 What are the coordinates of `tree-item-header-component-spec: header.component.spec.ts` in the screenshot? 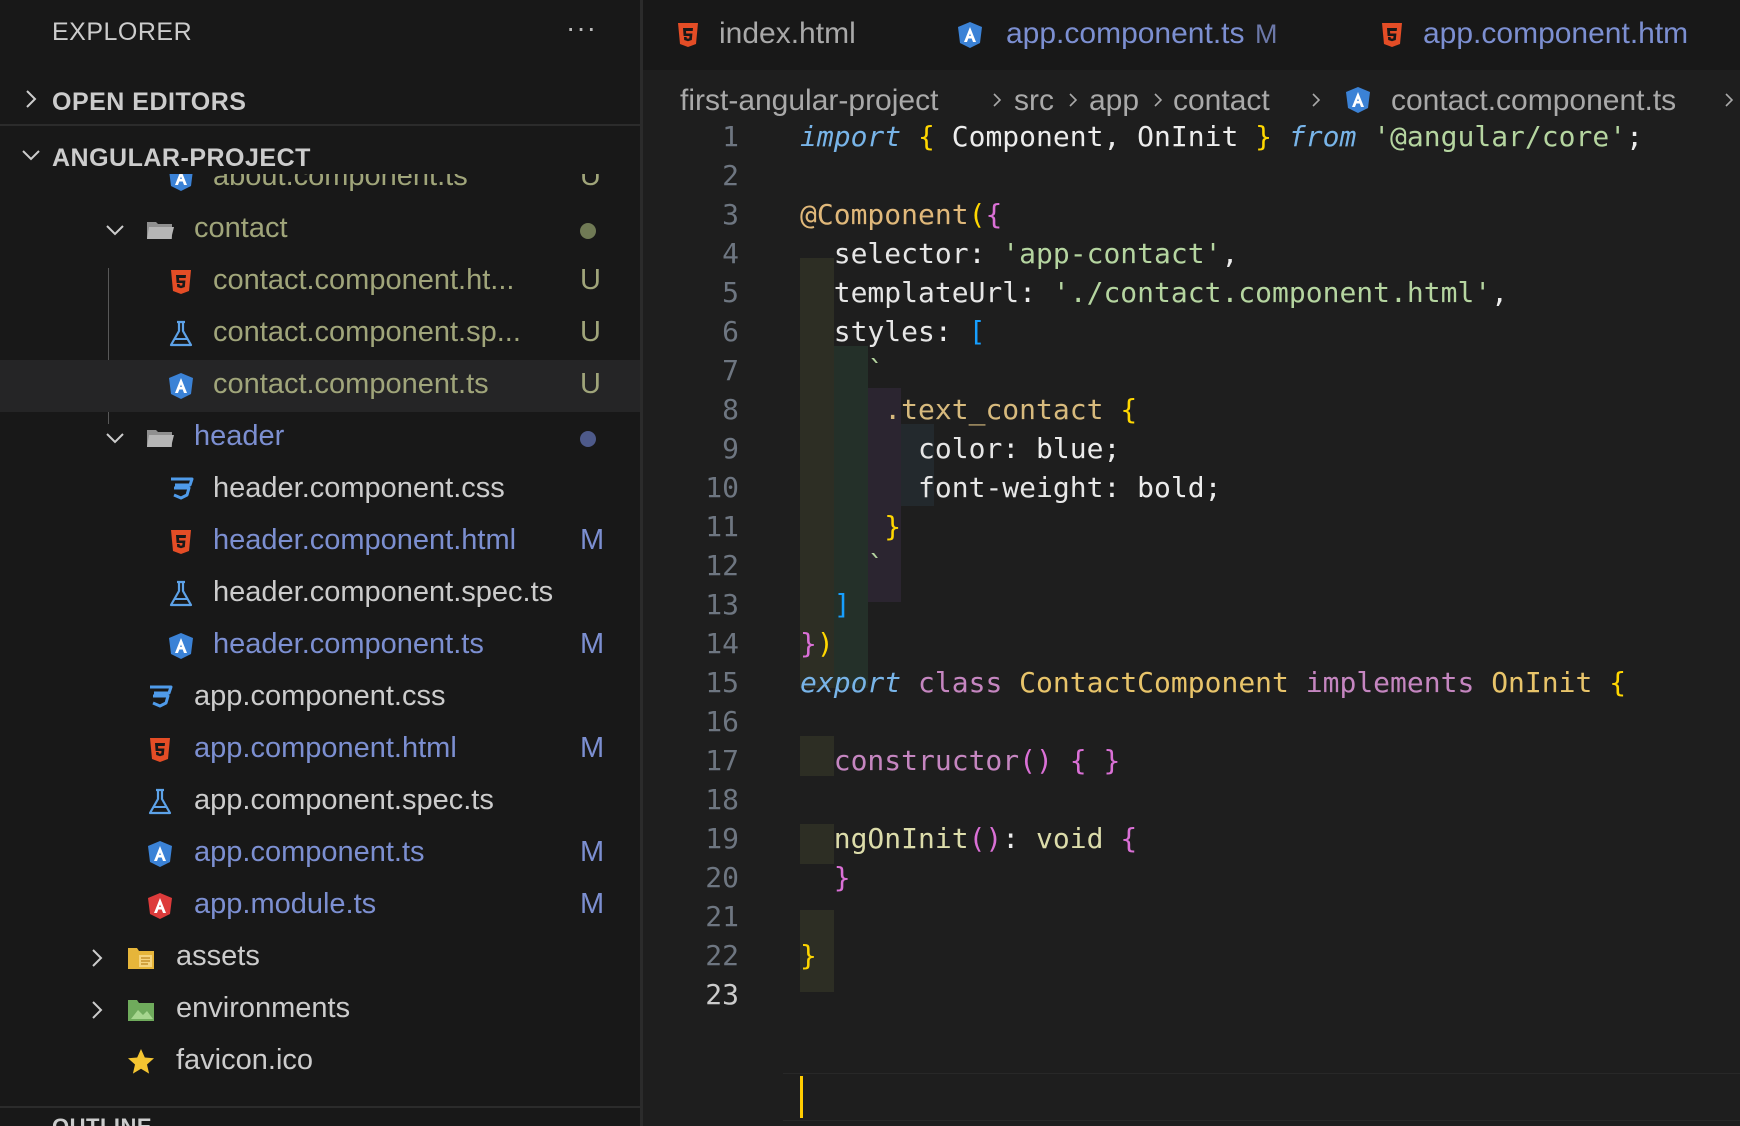 It's located at (320, 594).